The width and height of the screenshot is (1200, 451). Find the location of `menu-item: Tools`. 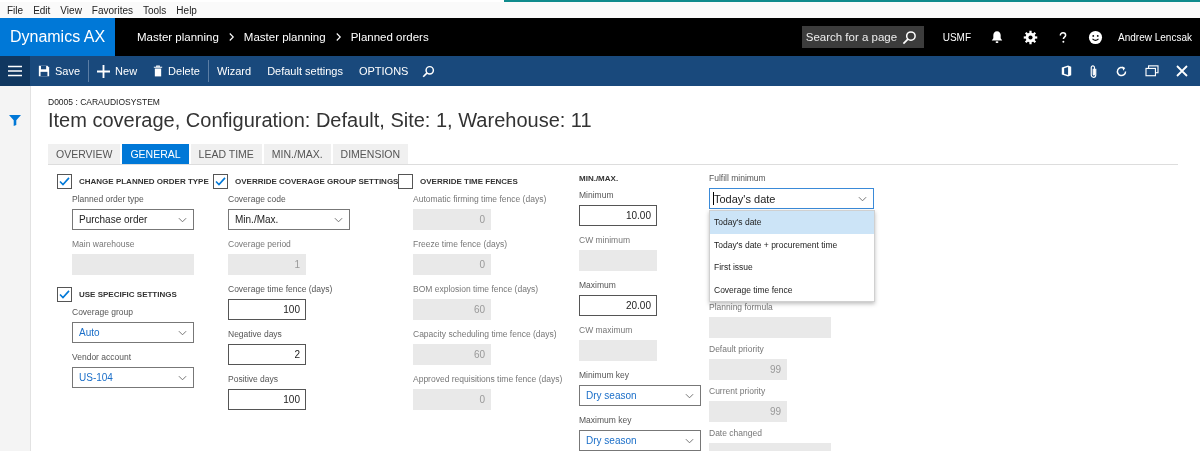

menu-item: Tools is located at coordinates (157, 10).